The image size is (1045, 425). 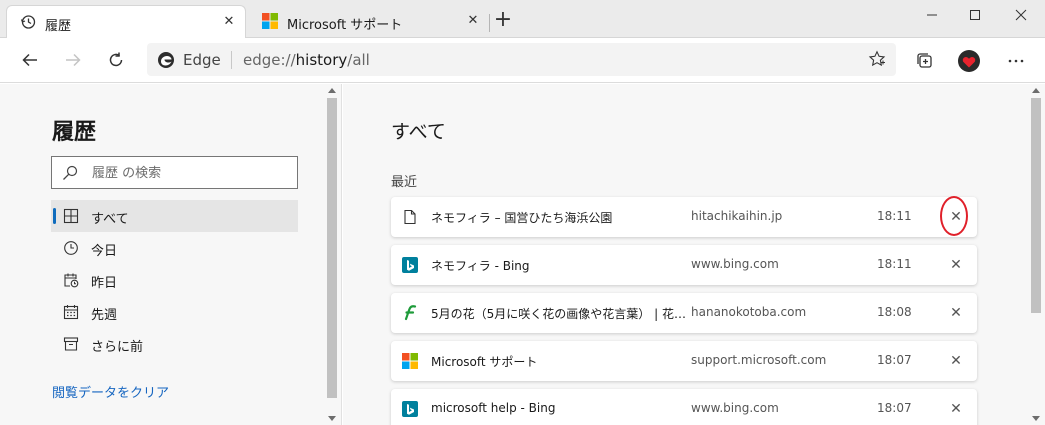 What do you see at coordinates (202, 60) in the screenshot?
I see `edge-label: Edge` at bounding box center [202, 60].